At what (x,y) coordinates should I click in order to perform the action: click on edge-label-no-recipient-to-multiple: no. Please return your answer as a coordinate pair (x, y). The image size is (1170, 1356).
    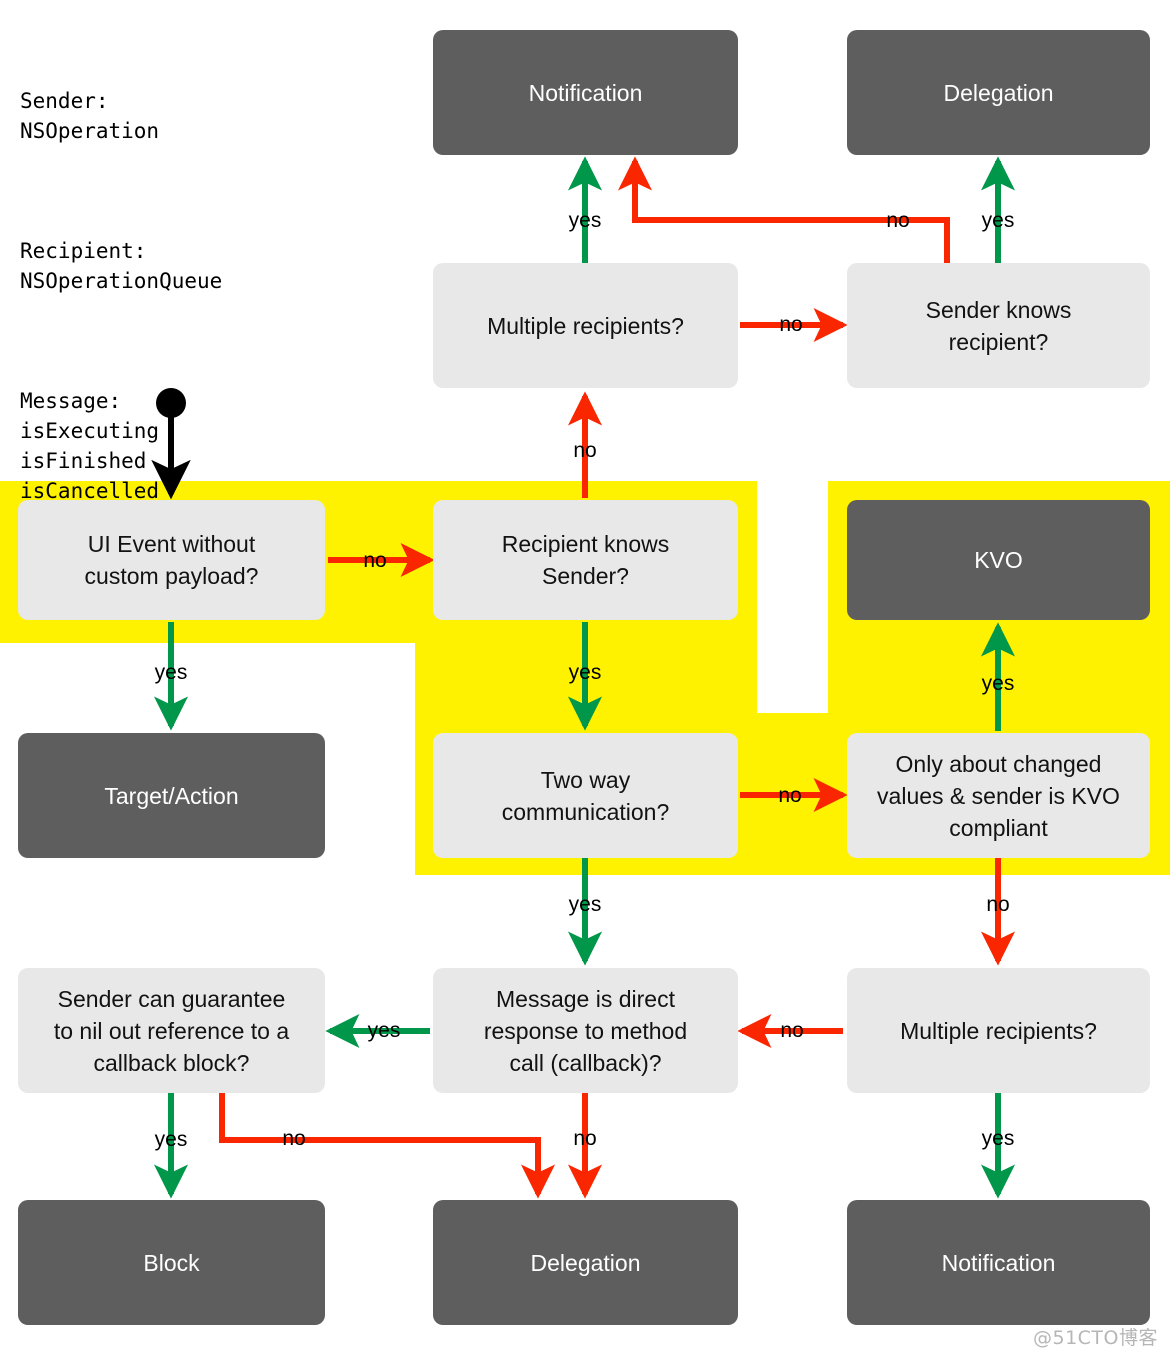
    Looking at the image, I should click on (585, 450).